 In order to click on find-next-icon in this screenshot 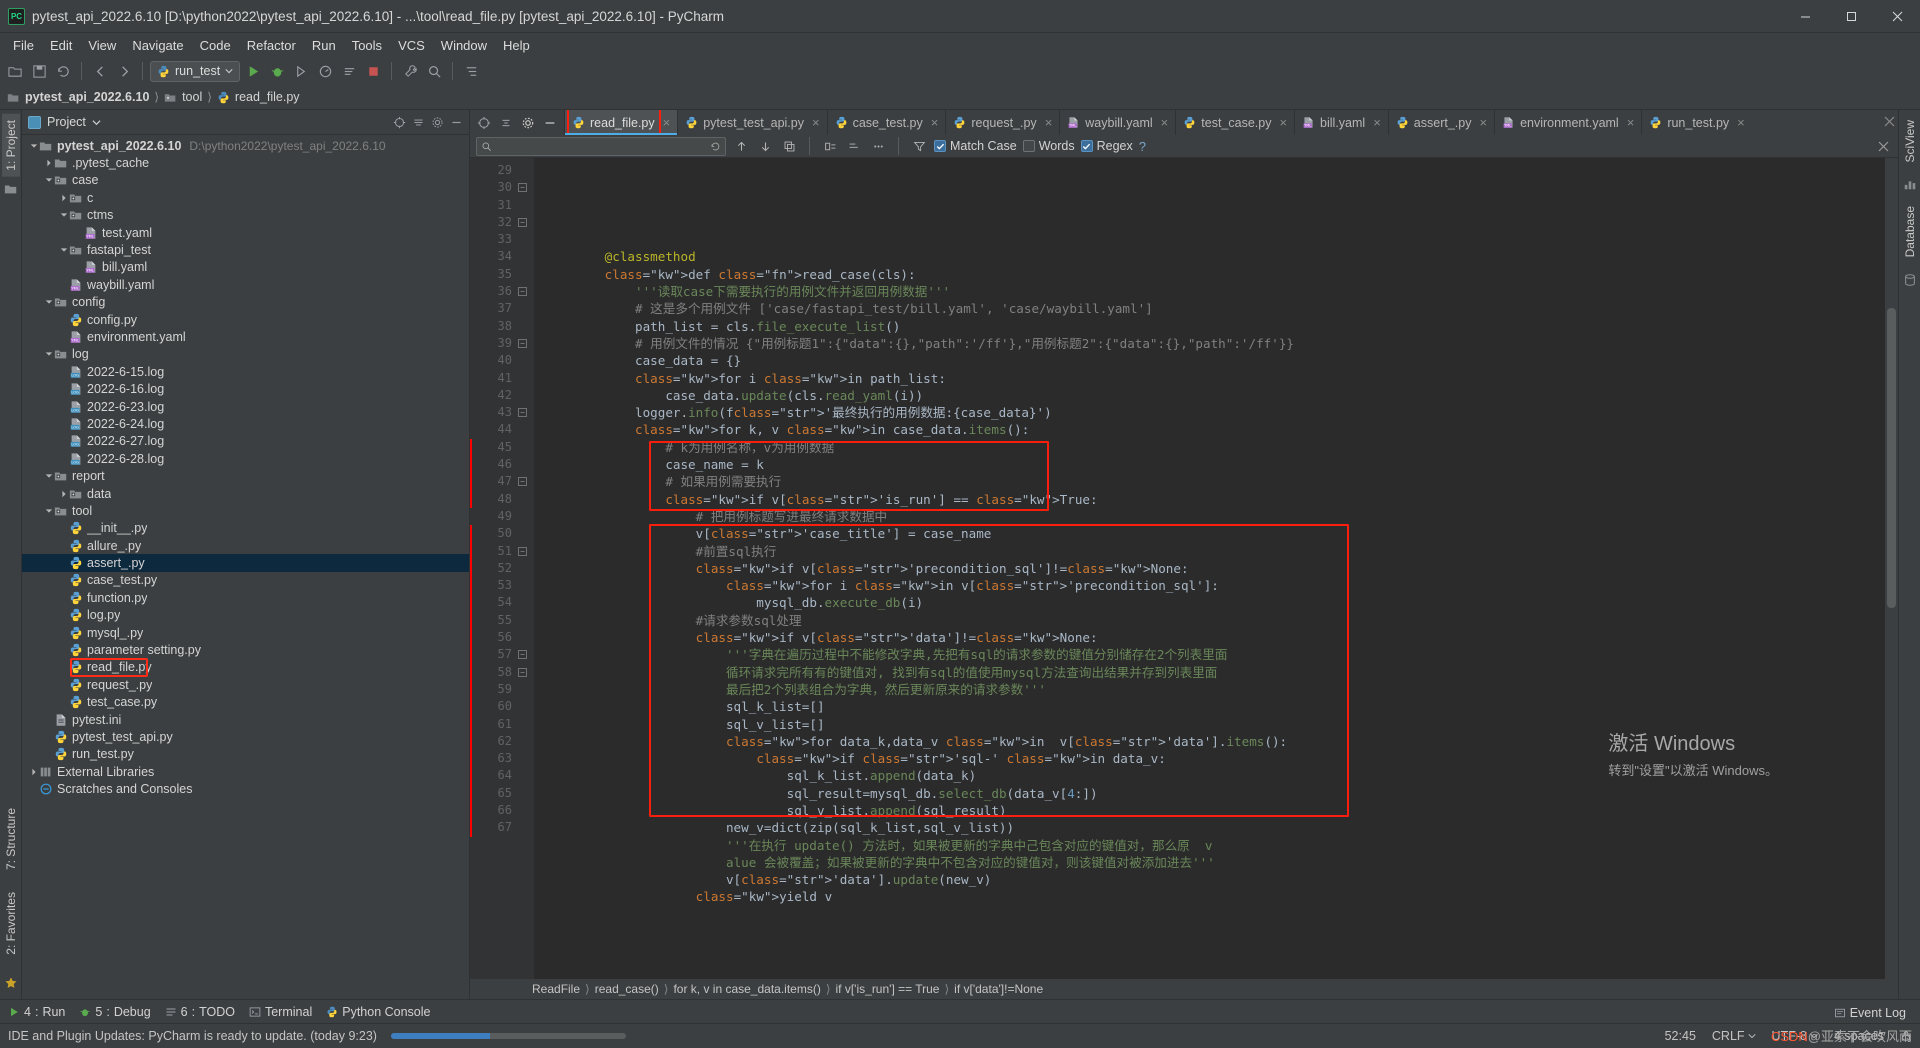, I will do `click(765, 146)`.